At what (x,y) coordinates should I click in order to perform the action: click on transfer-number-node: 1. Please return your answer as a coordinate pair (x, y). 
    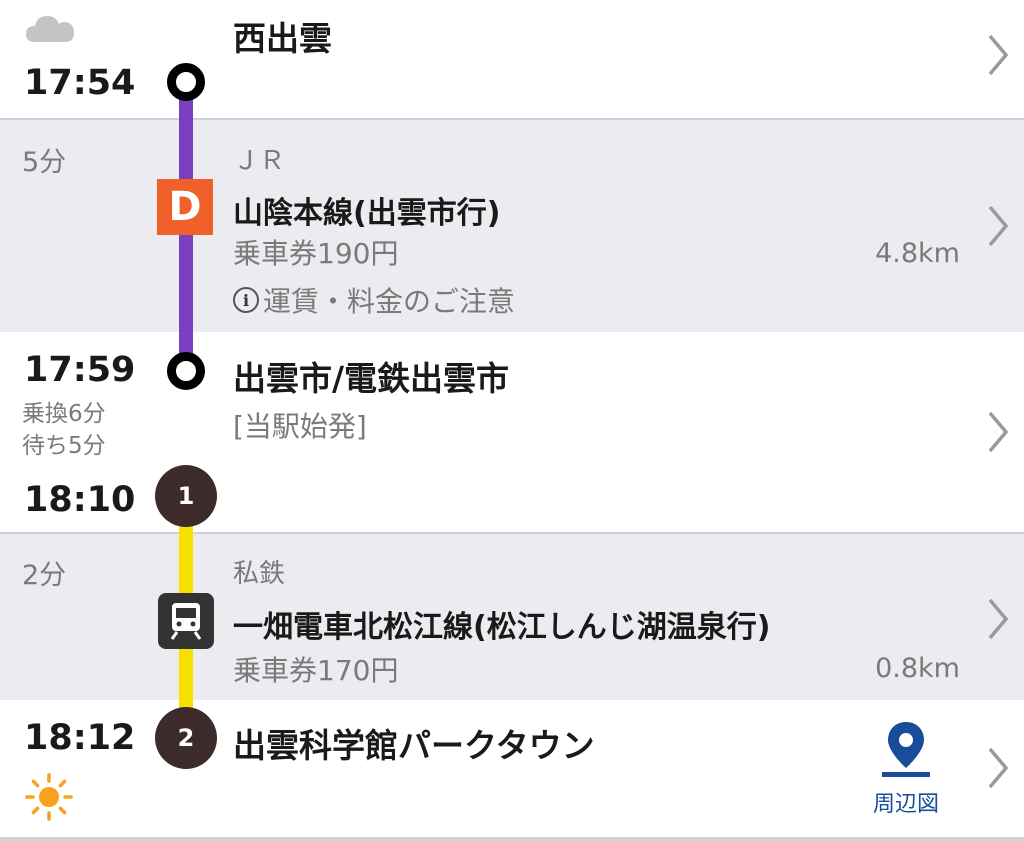
    Looking at the image, I should click on (186, 496).